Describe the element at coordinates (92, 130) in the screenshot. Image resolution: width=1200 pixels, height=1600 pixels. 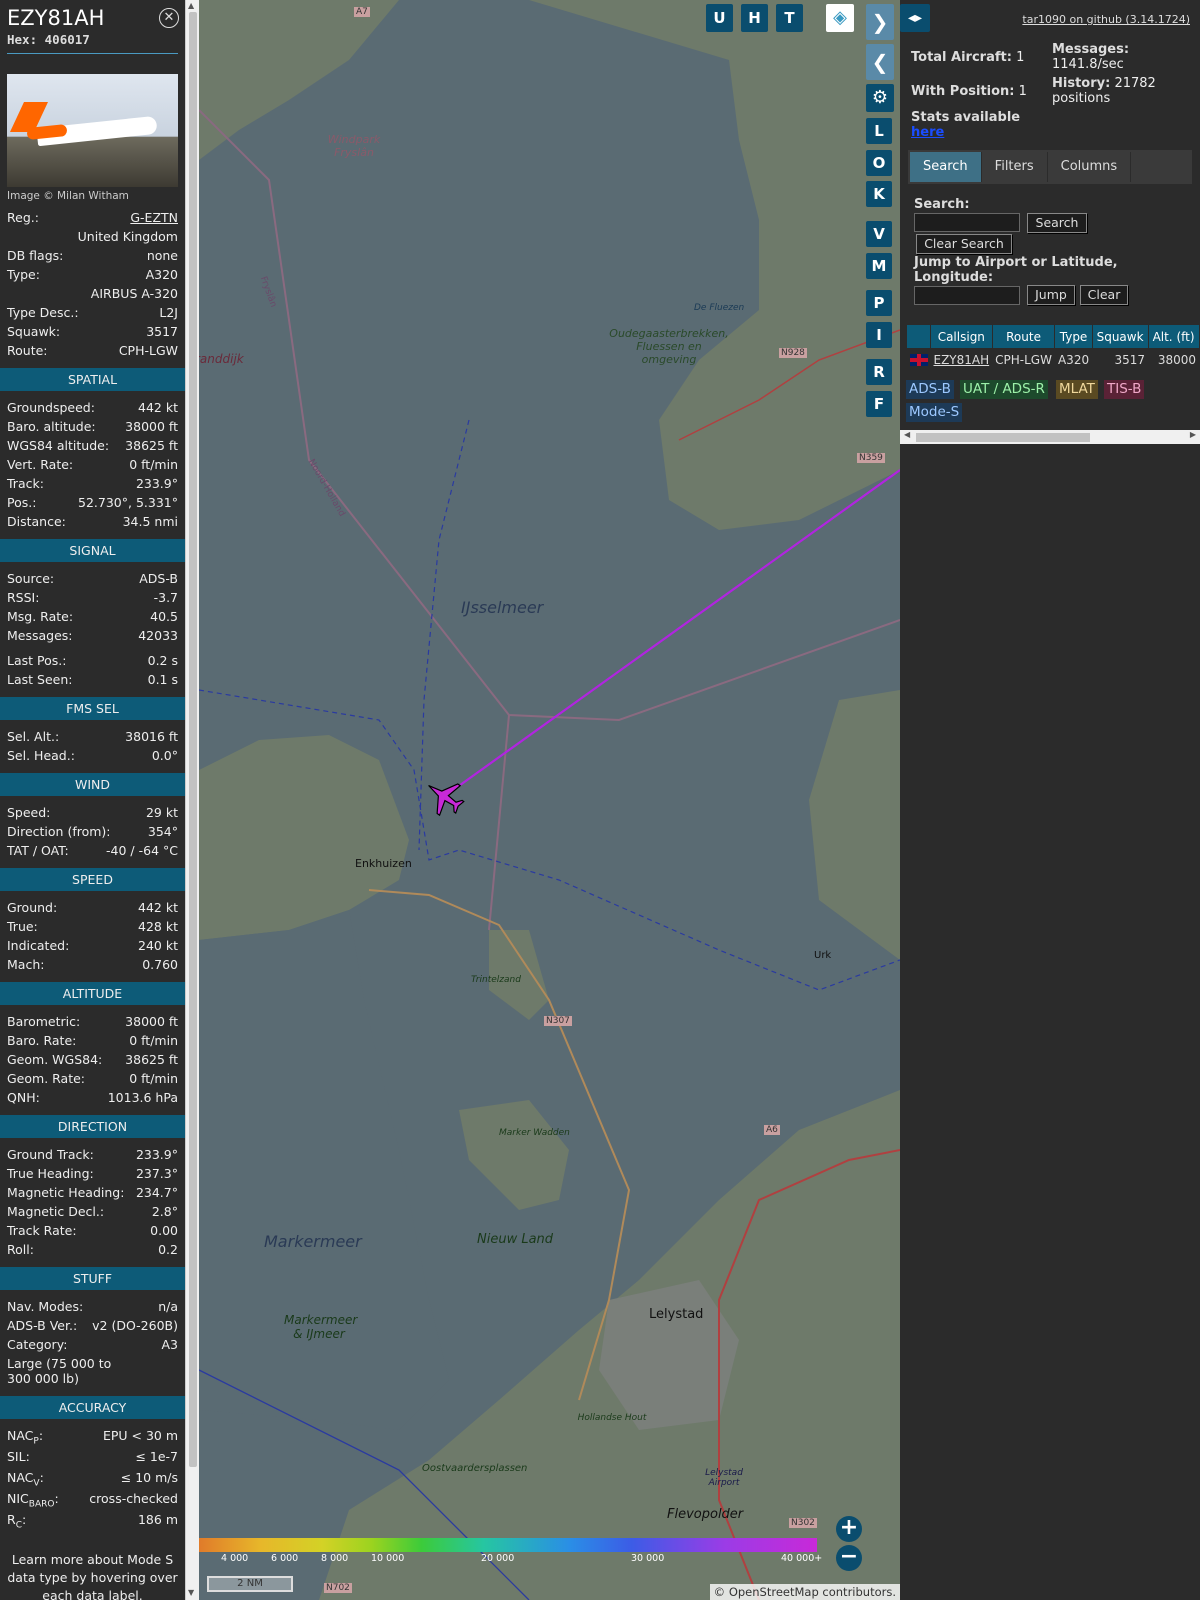
I see `aircraft-photo` at that location.